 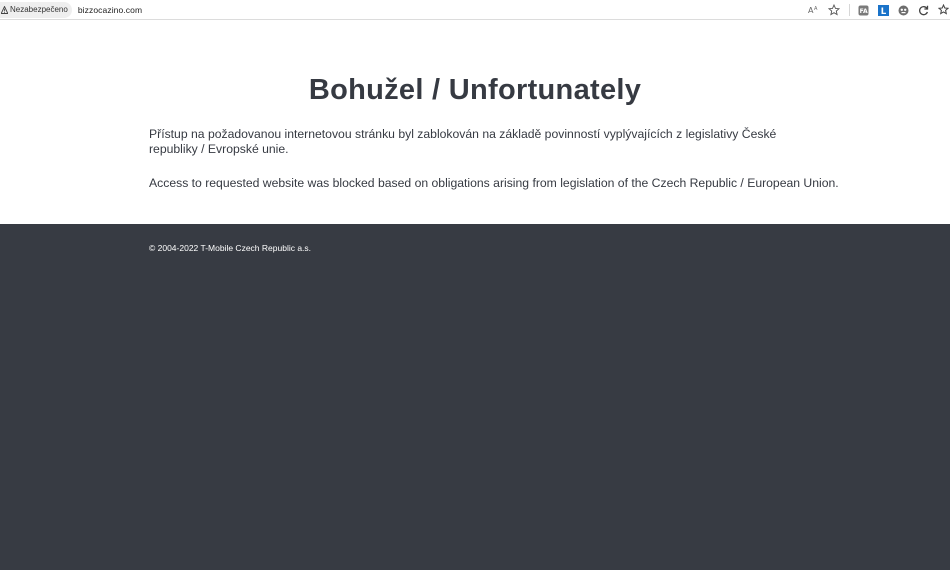 I want to click on extension-owl-icon, so click(x=903, y=10).